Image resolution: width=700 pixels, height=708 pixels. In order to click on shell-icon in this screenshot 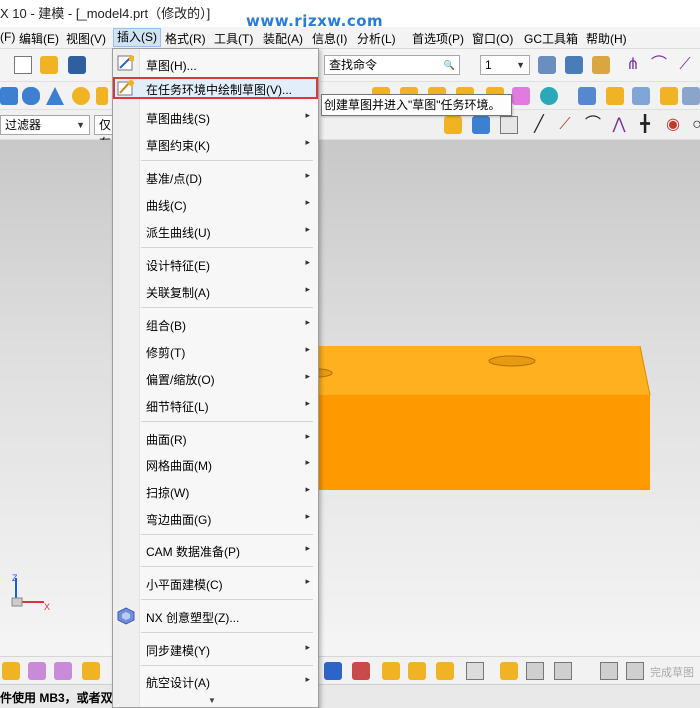, I will do `click(615, 96)`.